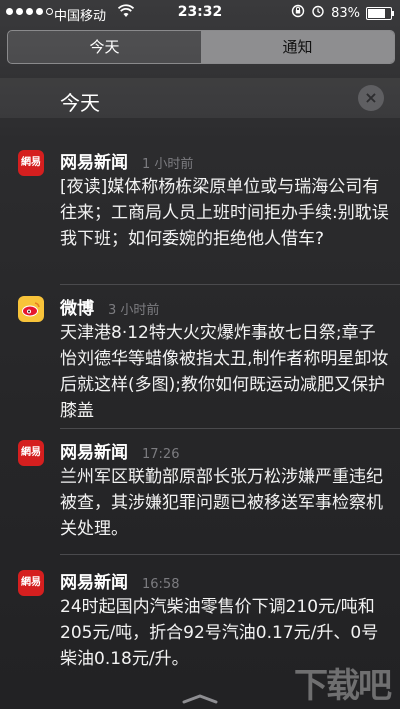  What do you see at coordinates (161, 454) in the screenshot?
I see `notification-time: 17:26` at bounding box center [161, 454].